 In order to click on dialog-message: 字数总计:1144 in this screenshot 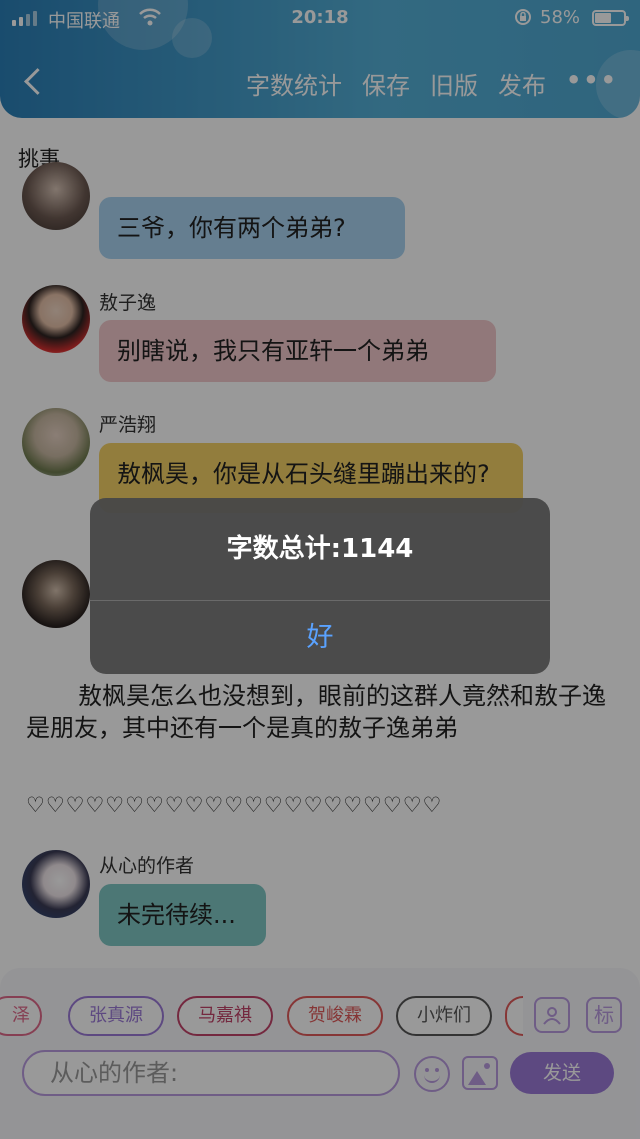, I will do `click(320, 549)`.